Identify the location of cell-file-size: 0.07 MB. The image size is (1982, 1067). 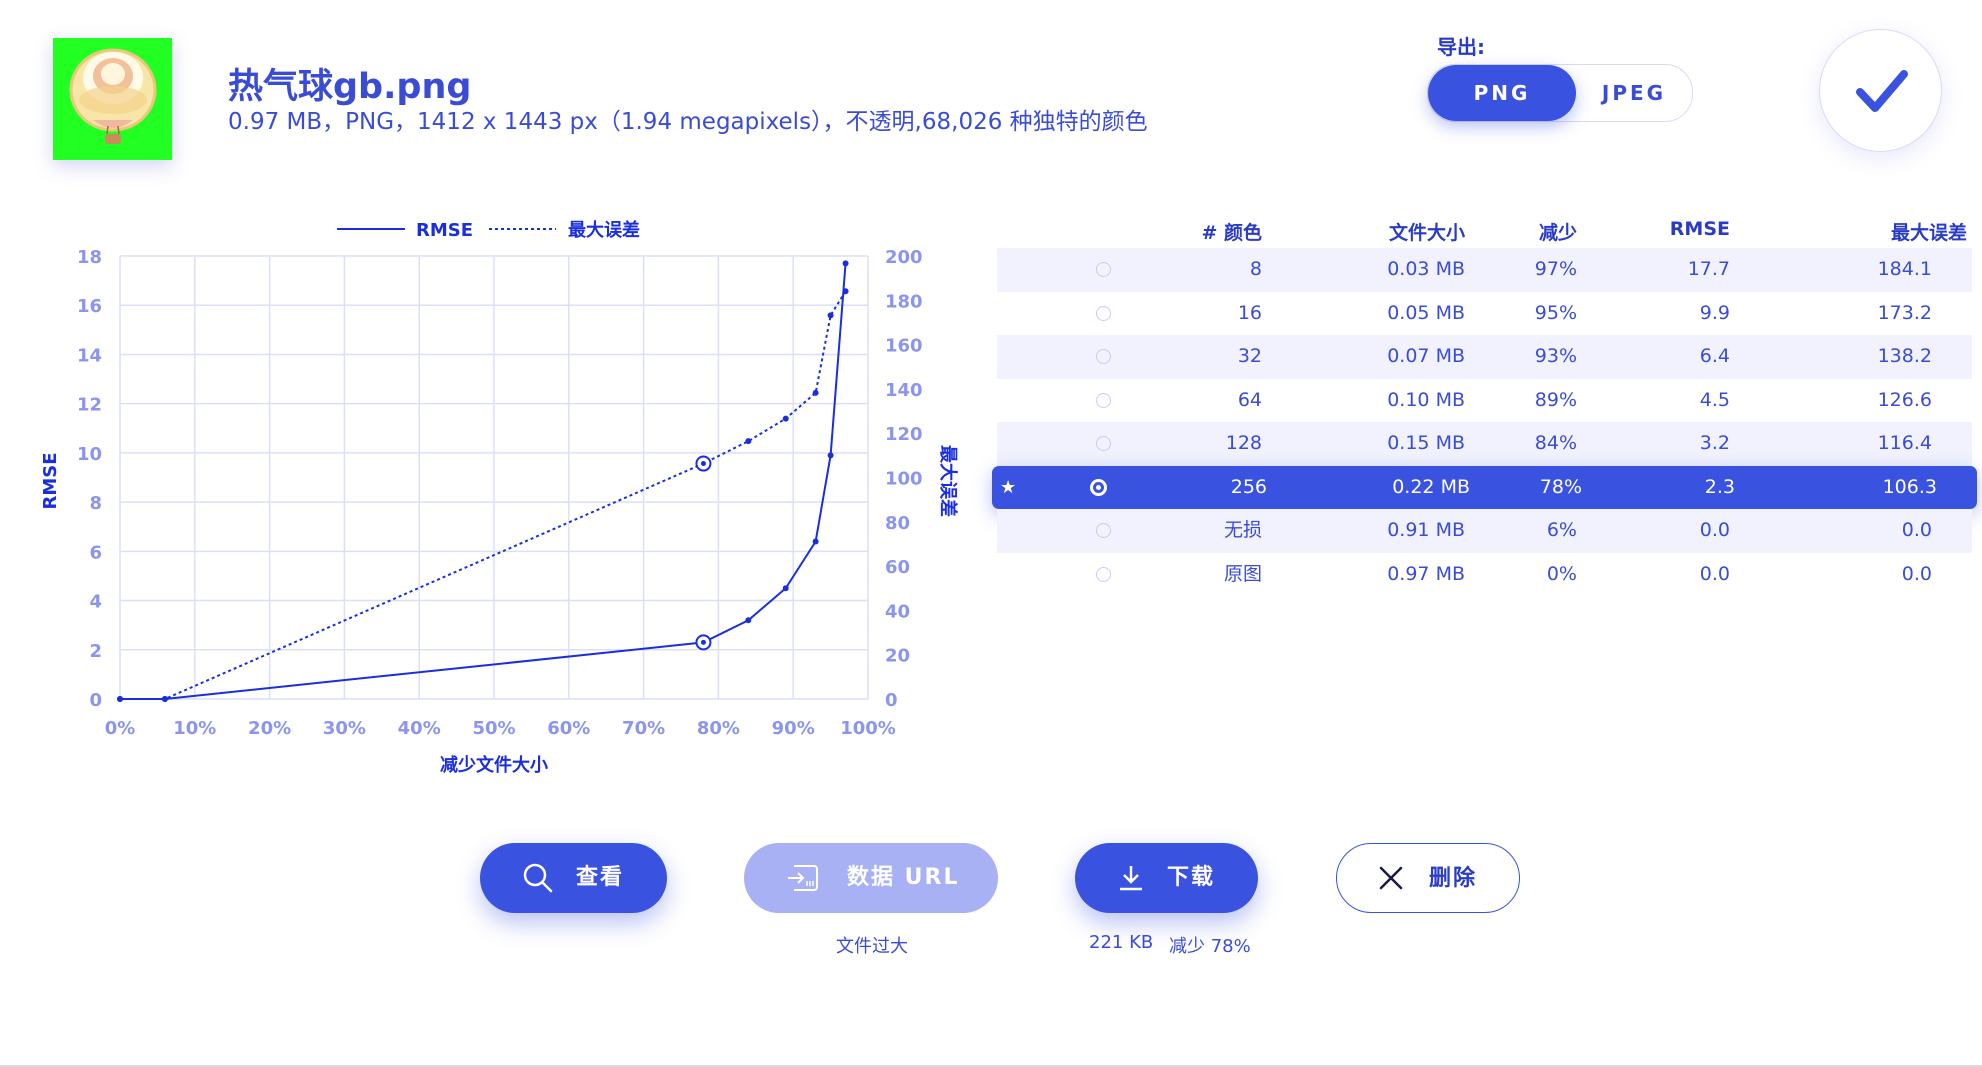
(1426, 356).